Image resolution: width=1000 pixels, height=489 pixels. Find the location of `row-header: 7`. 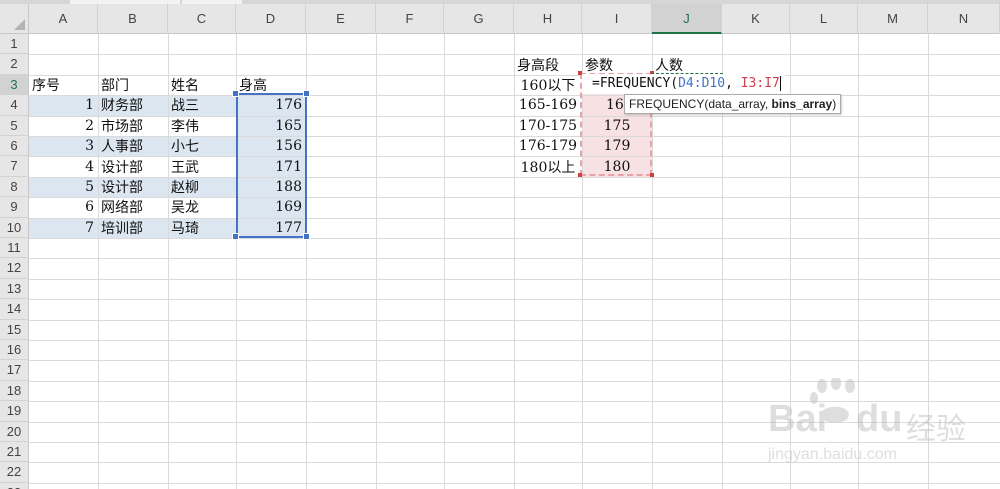

row-header: 7 is located at coordinates (14, 166).